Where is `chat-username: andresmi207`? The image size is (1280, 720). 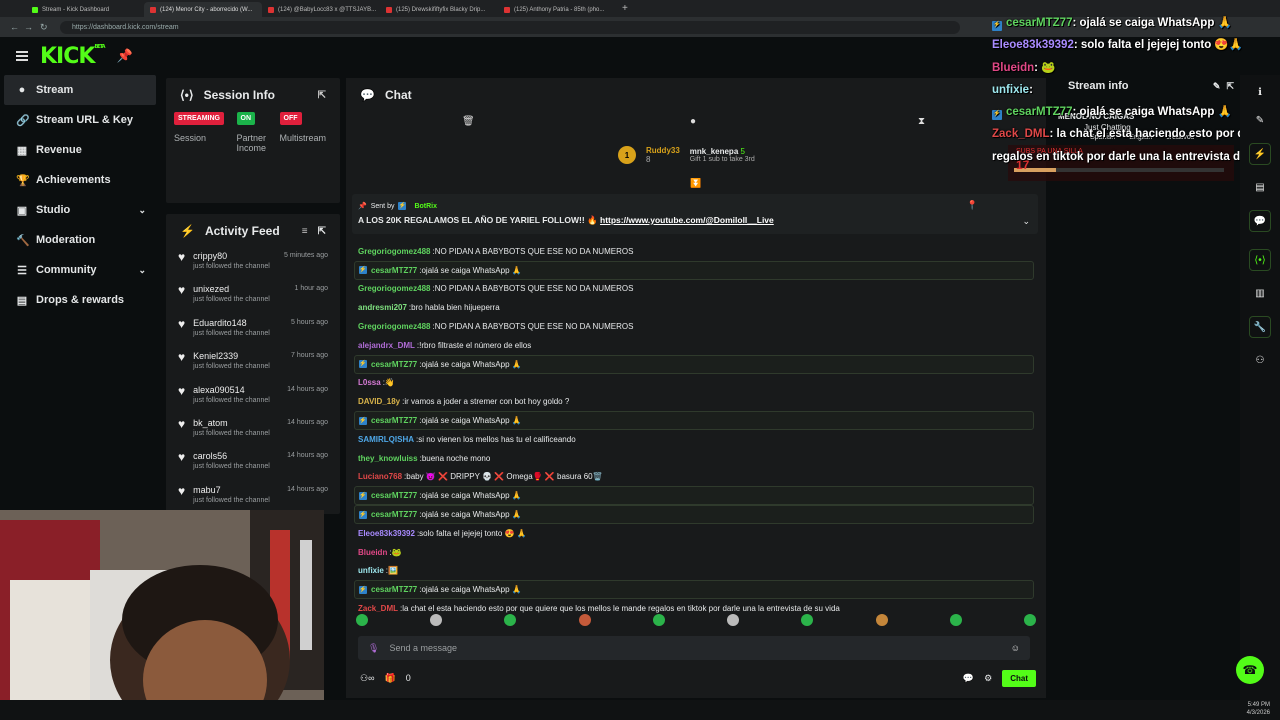 chat-username: andresmi207 is located at coordinates (382, 307).